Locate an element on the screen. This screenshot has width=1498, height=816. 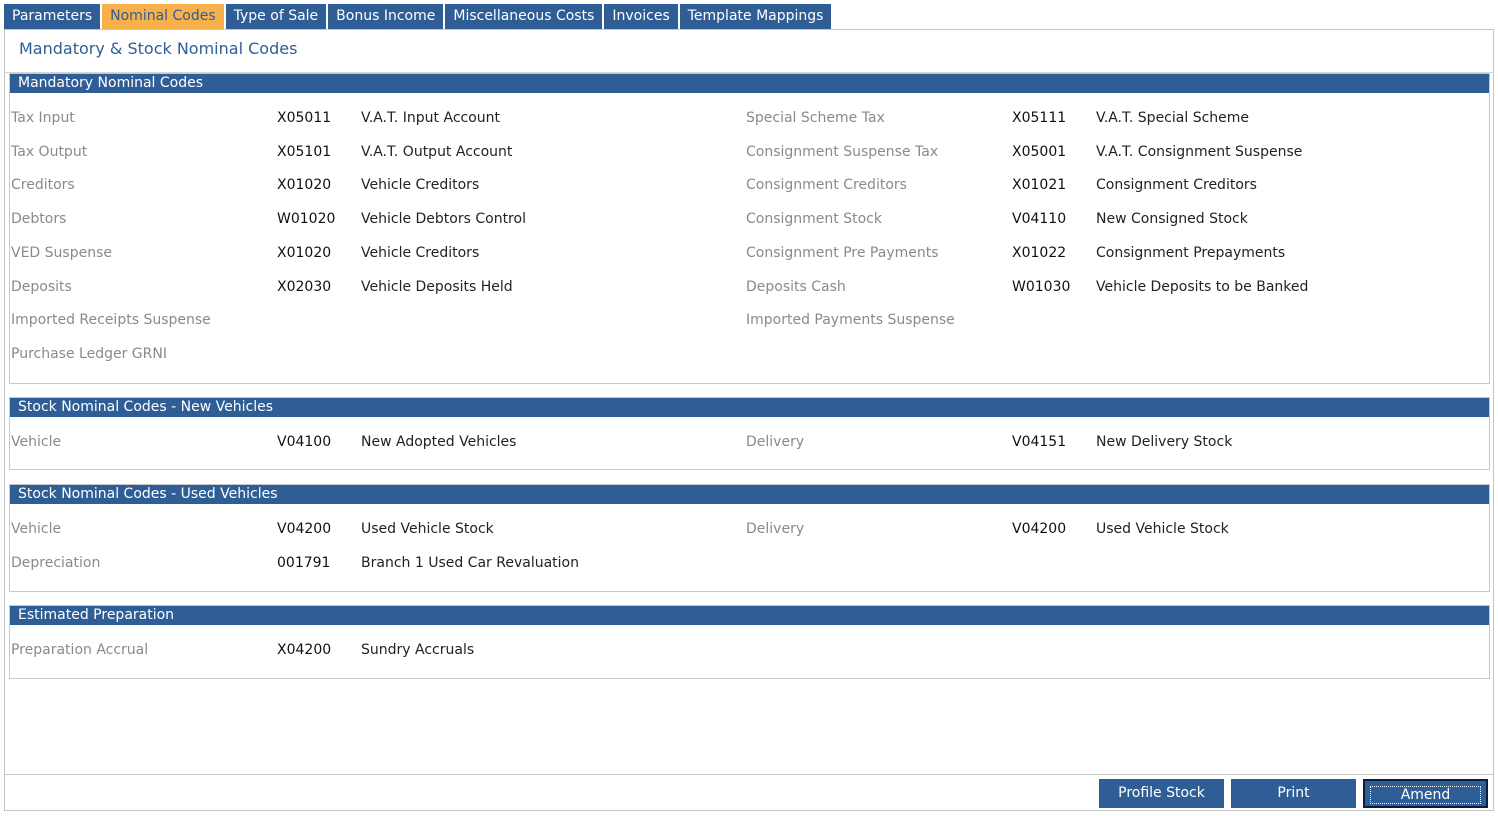
field-code: 001791 is located at coordinates (304, 563).